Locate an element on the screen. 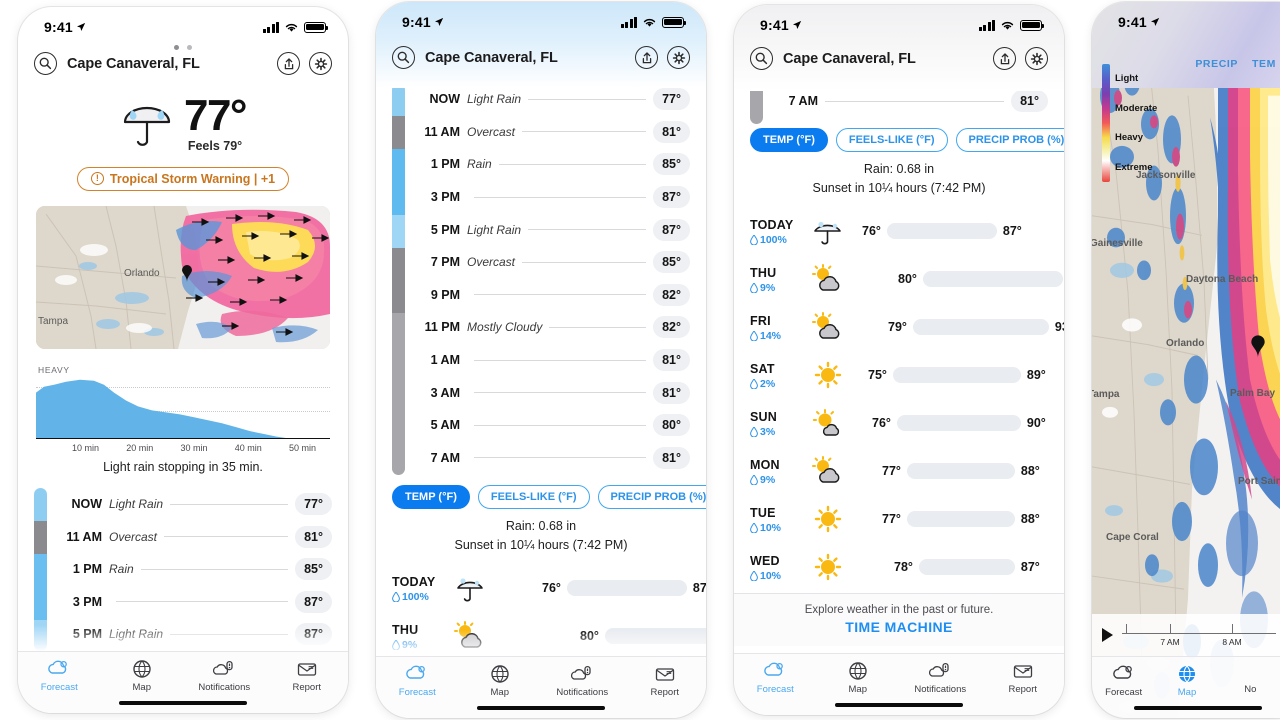 Image resolution: width=1280 pixels, height=720 pixels. daily-row: FRI 14% 79° 93° is located at coordinates (907, 327).